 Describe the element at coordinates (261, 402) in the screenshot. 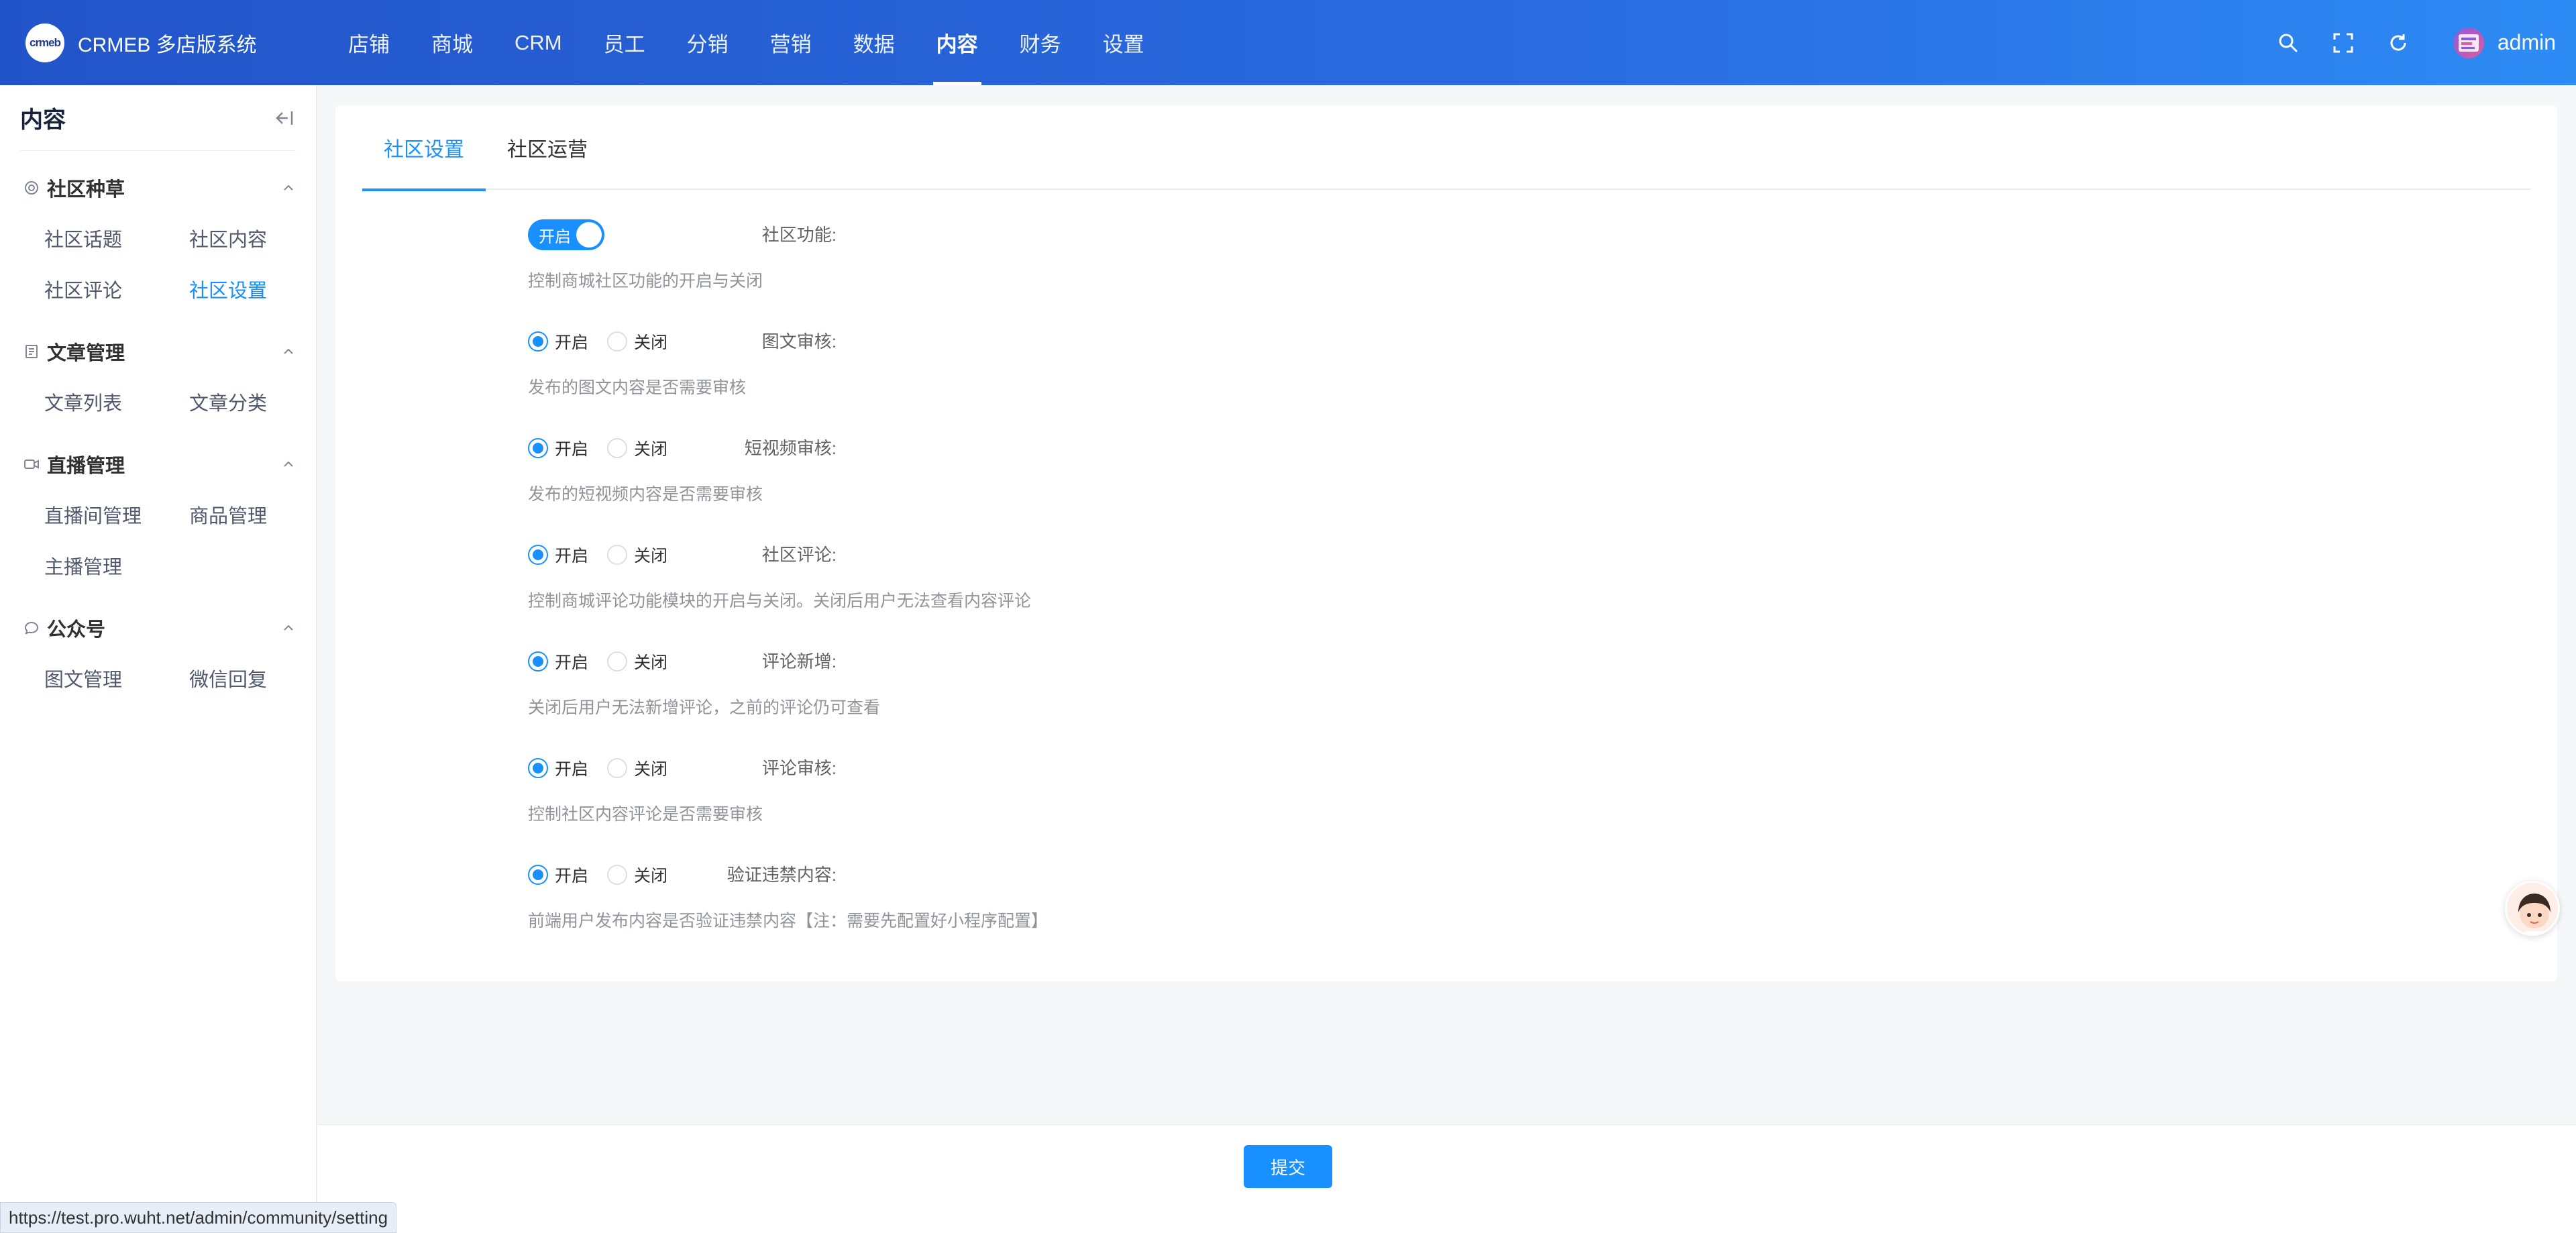

I see `sidebar-item-article-category: 文章分类` at that location.